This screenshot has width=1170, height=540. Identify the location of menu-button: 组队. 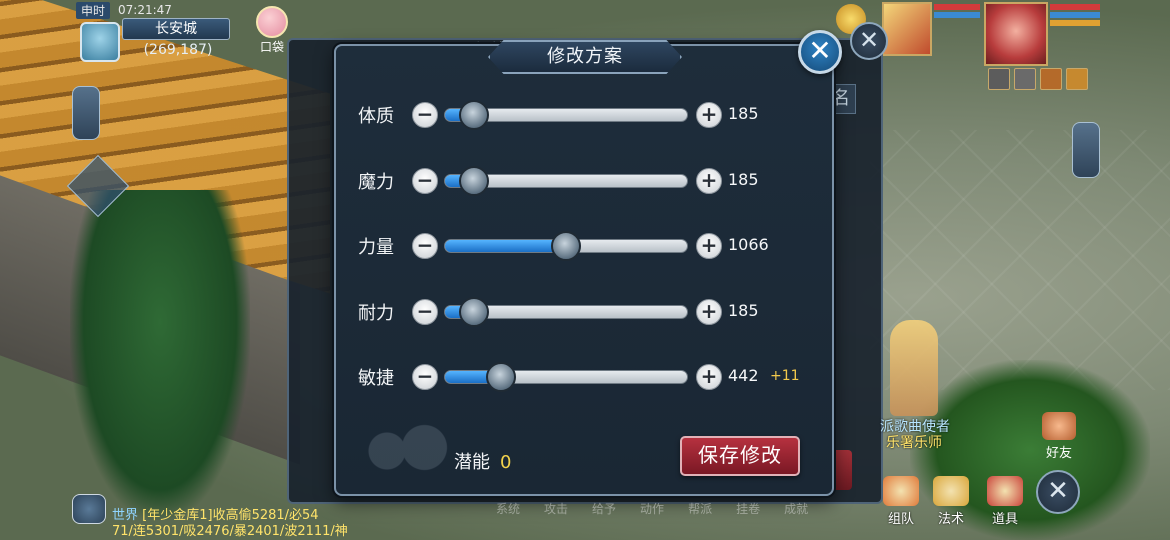
(901, 501).